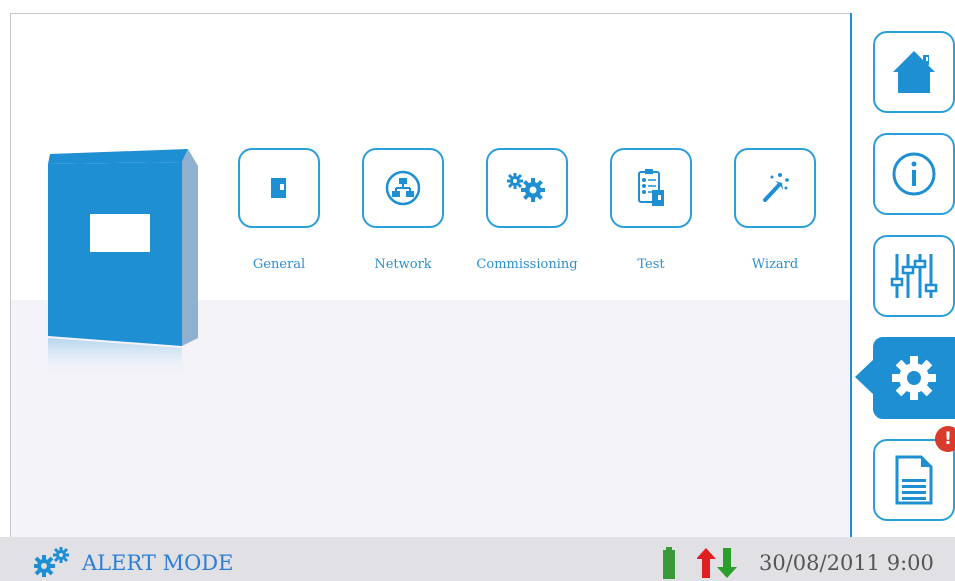  I want to click on commissioning-button, so click(527, 188).